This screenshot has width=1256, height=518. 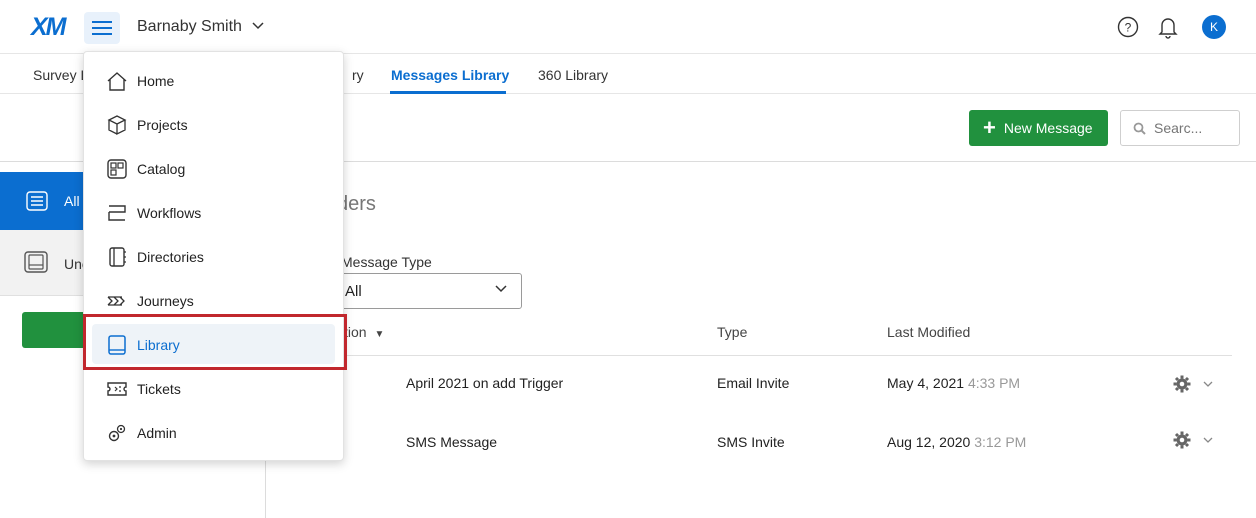 I want to click on sort-desc-icon: ▼, so click(x=379, y=334).